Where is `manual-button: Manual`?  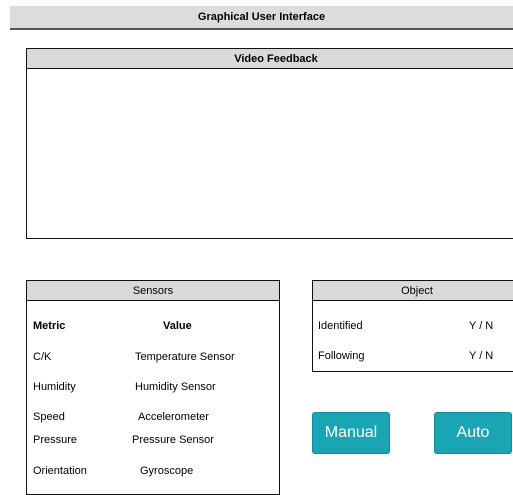
manual-button: Manual is located at coordinates (351, 433).